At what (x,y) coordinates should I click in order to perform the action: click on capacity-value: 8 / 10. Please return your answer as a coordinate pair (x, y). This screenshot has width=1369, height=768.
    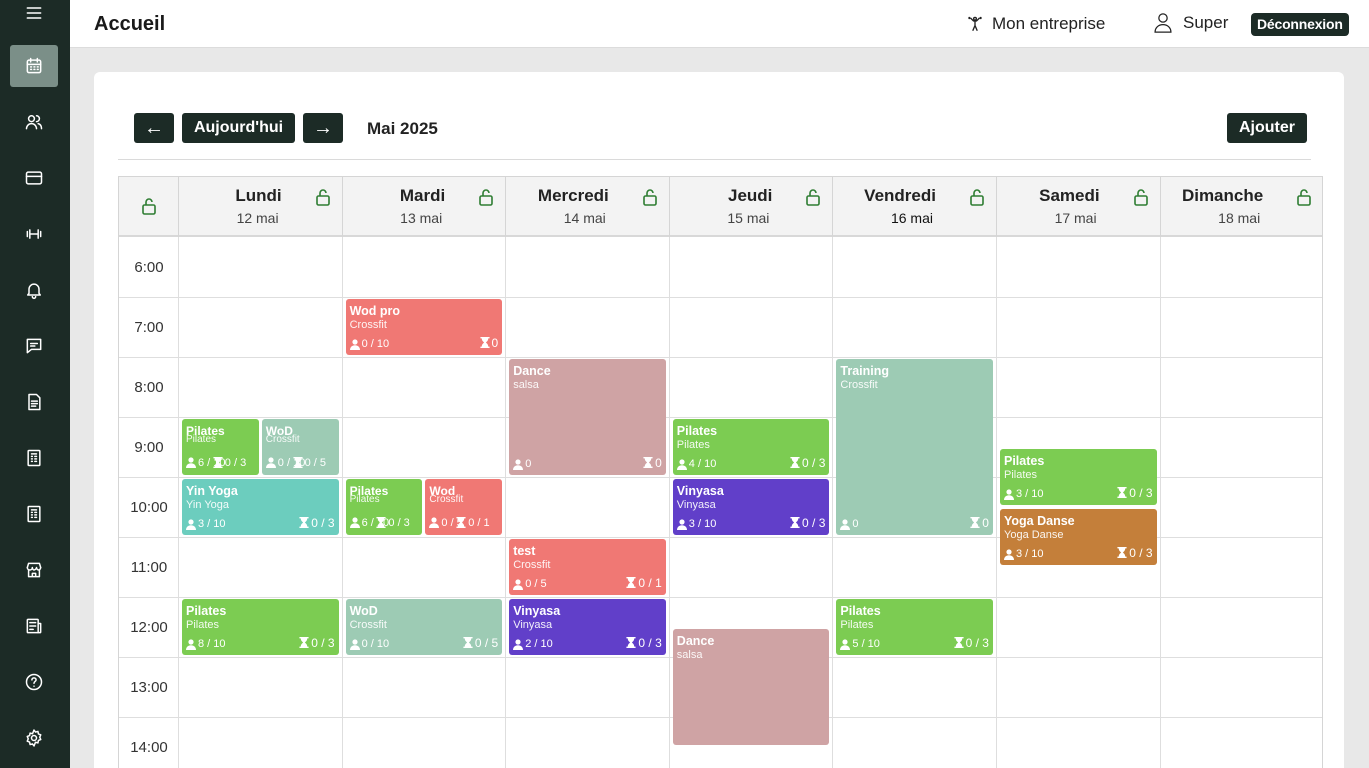
    Looking at the image, I should click on (212, 644).